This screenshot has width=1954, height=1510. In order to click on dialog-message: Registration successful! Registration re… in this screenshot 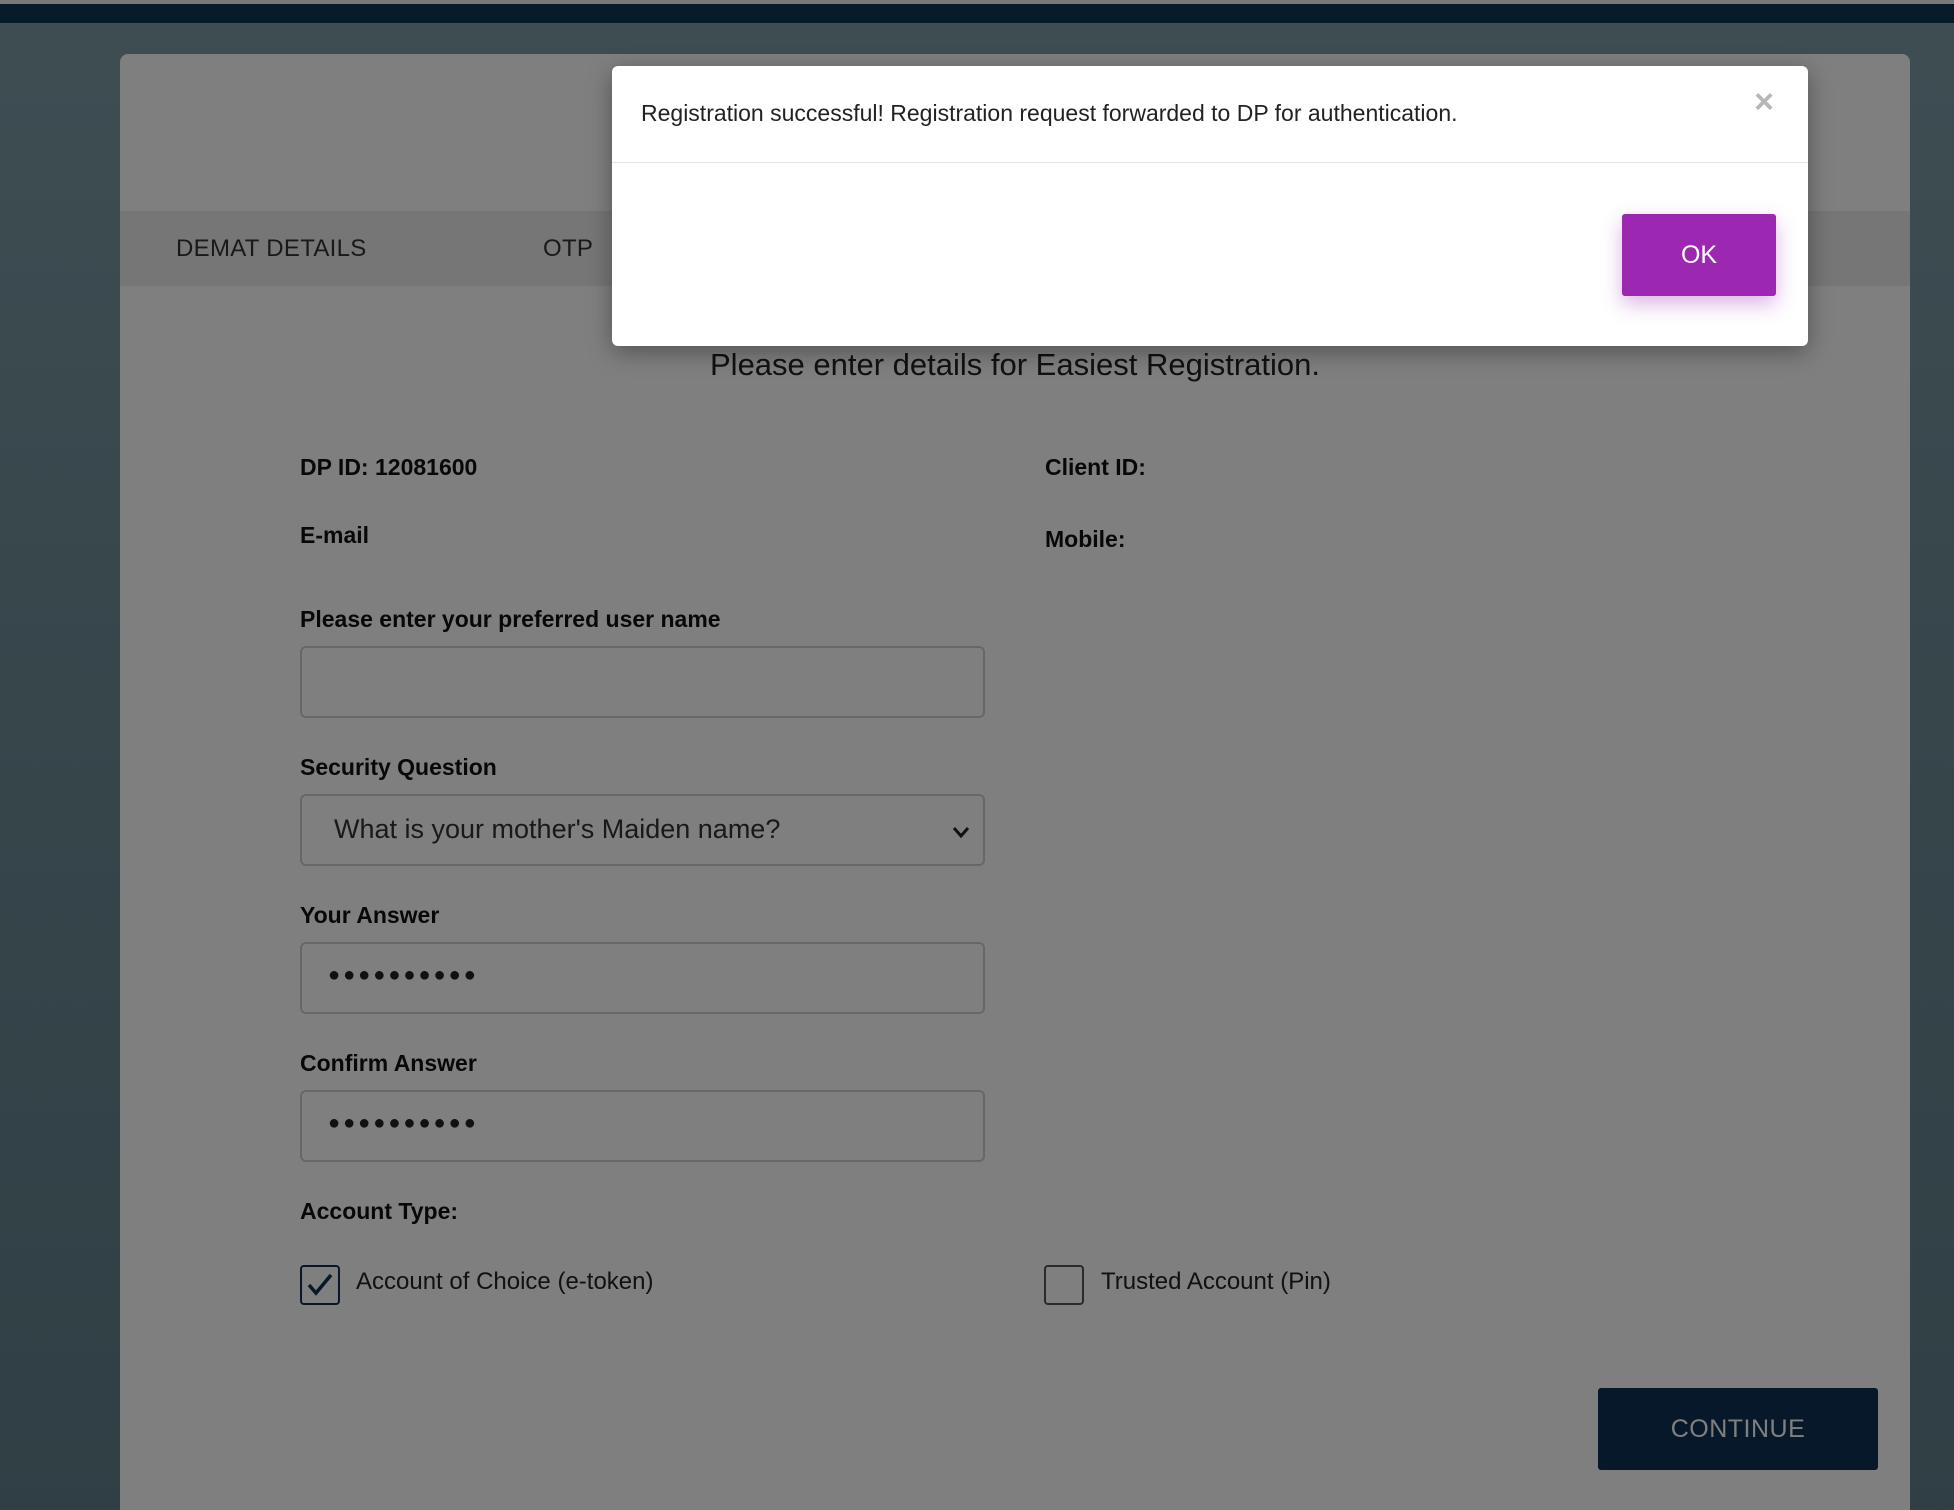, I will do `click(1049, 113)`.